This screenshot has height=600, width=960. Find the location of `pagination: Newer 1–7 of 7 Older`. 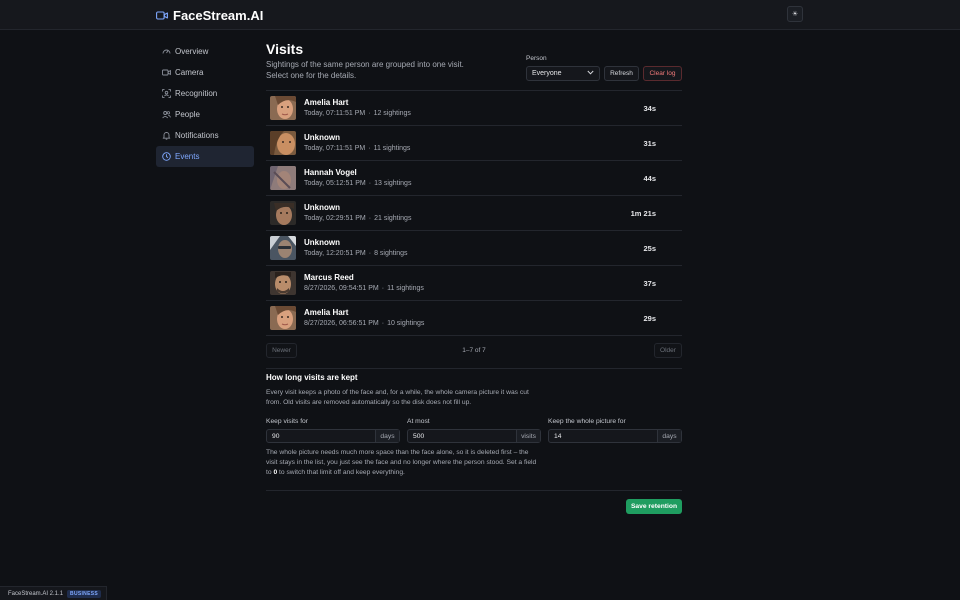

pagination: Newer 1–7 of 7 Older is located at coordinates (474, 350).